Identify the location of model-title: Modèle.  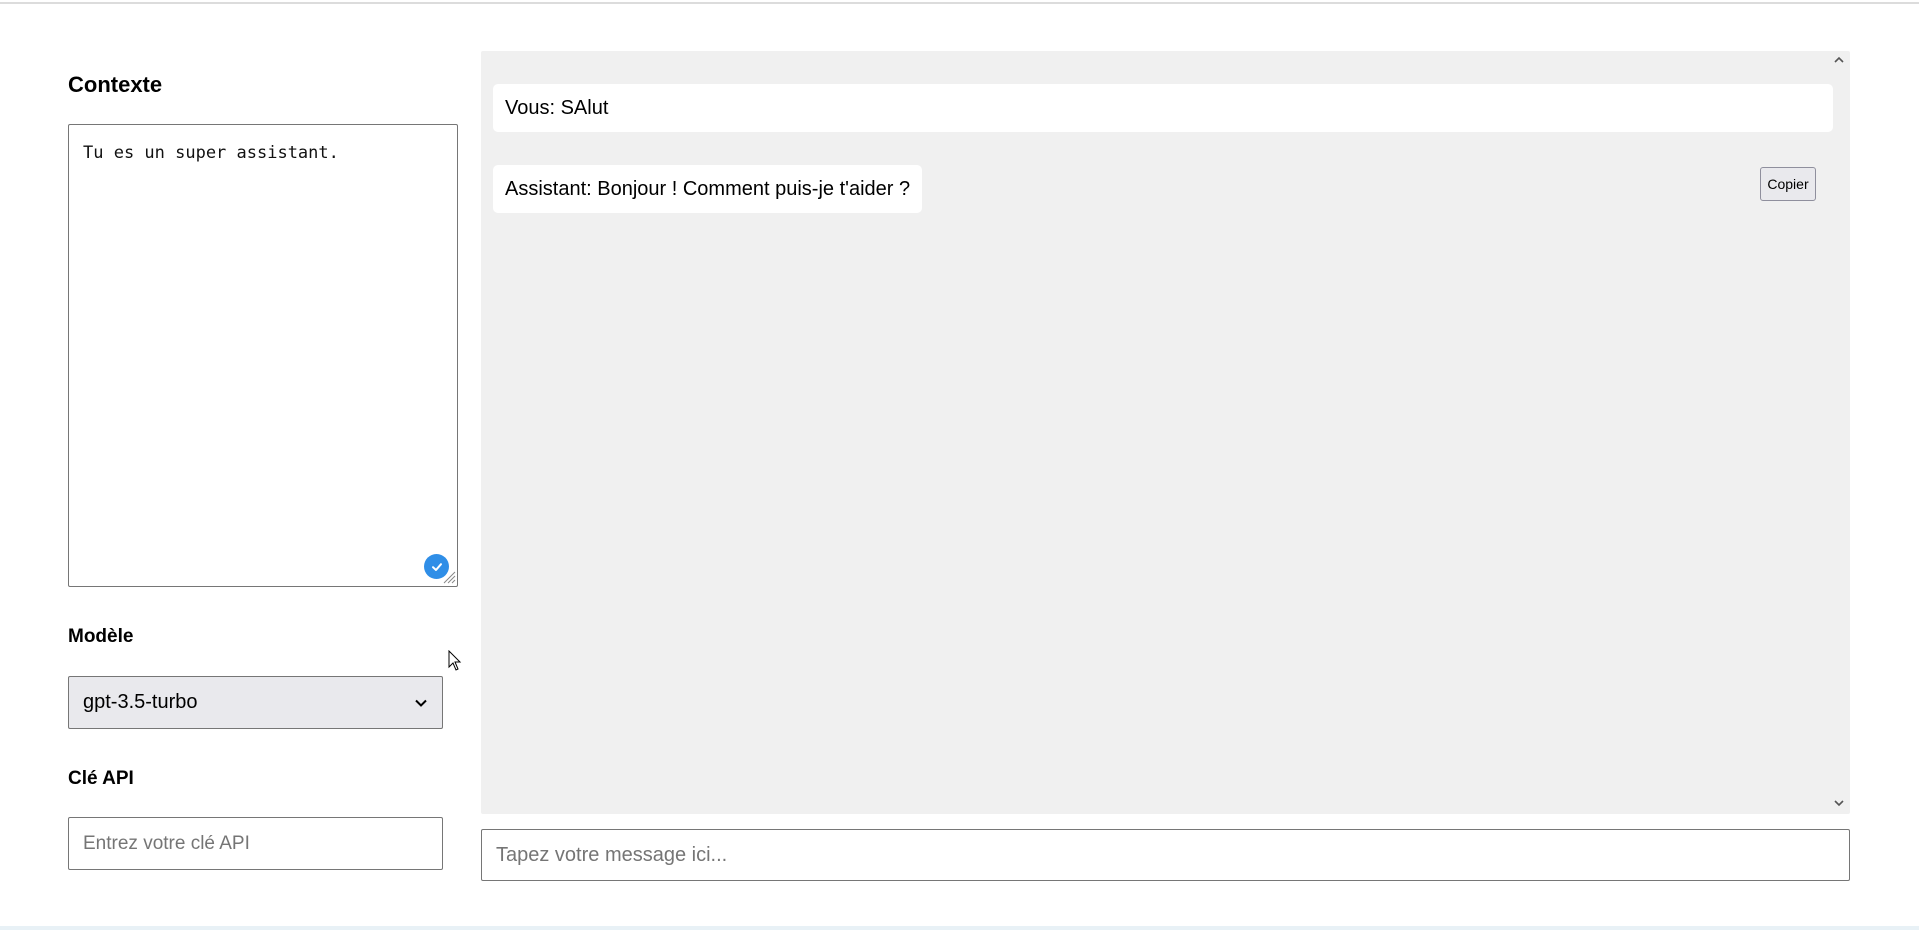
(101, 636).